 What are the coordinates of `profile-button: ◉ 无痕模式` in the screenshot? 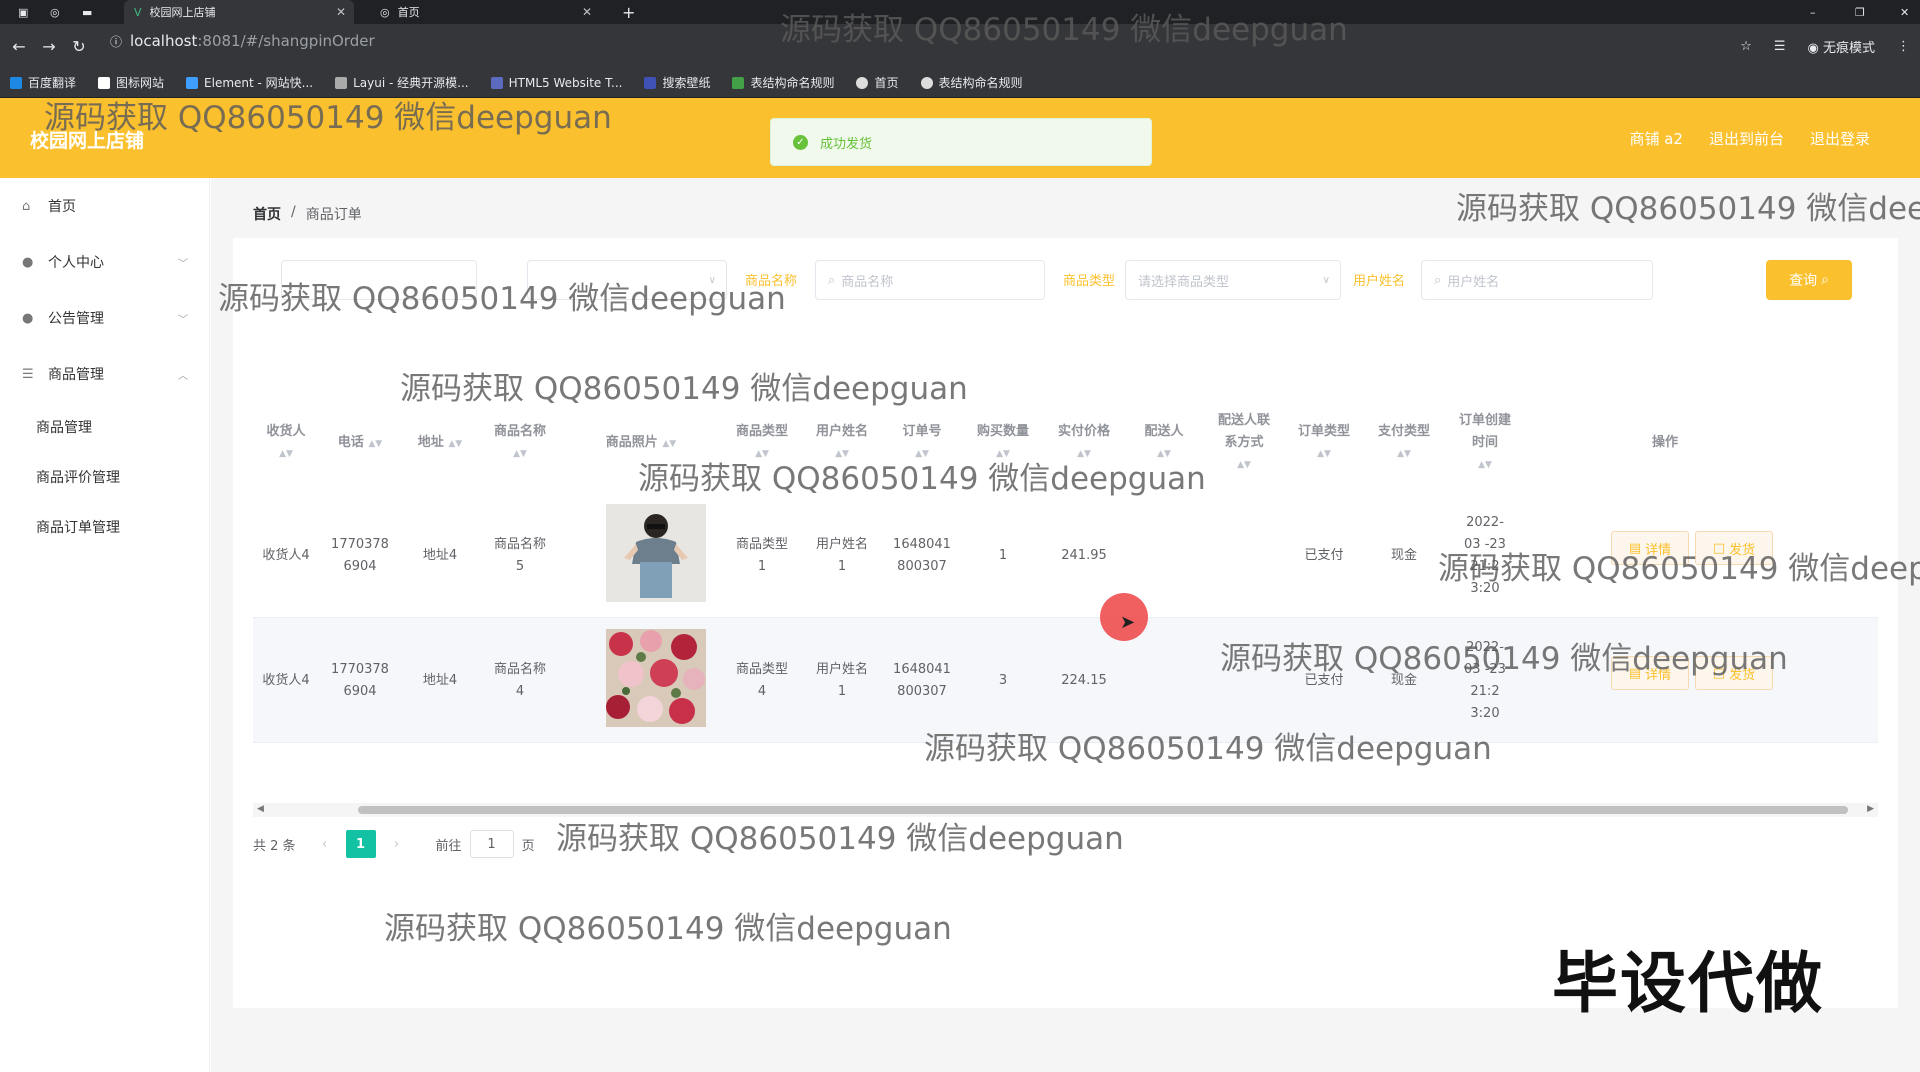 It's located at (1842, 46).